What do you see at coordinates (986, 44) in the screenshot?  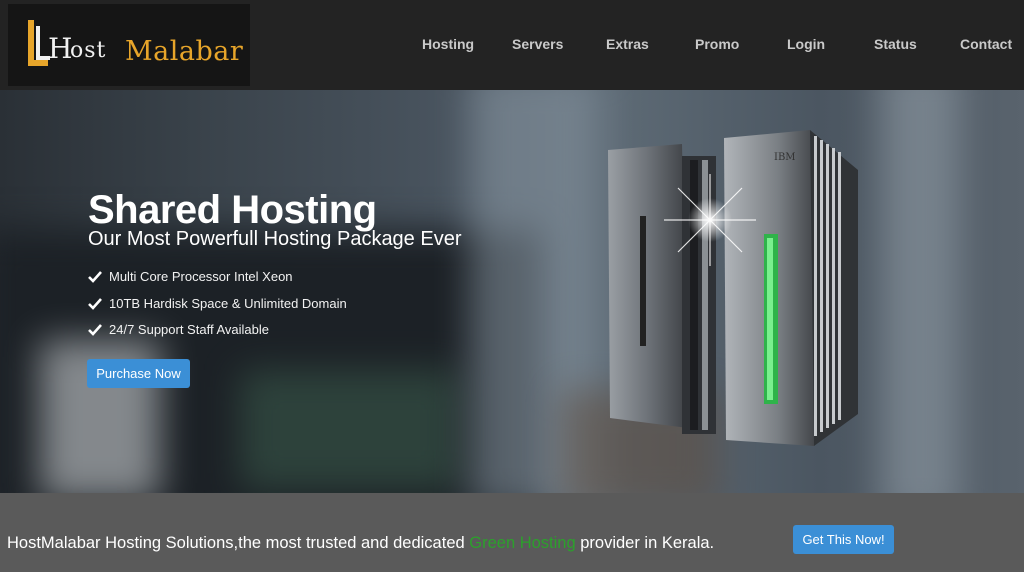 I see `nav-item-contact: Contact` at bounding box center [986, 44].